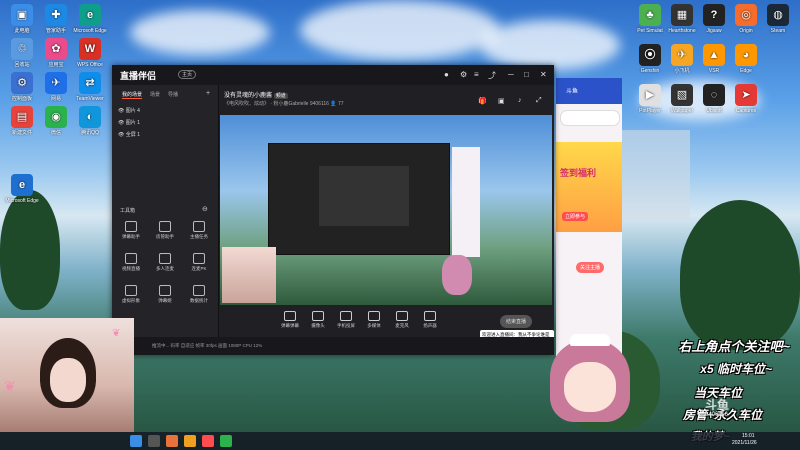  I want to click on menu-icon: ≡, so click(476, 74).